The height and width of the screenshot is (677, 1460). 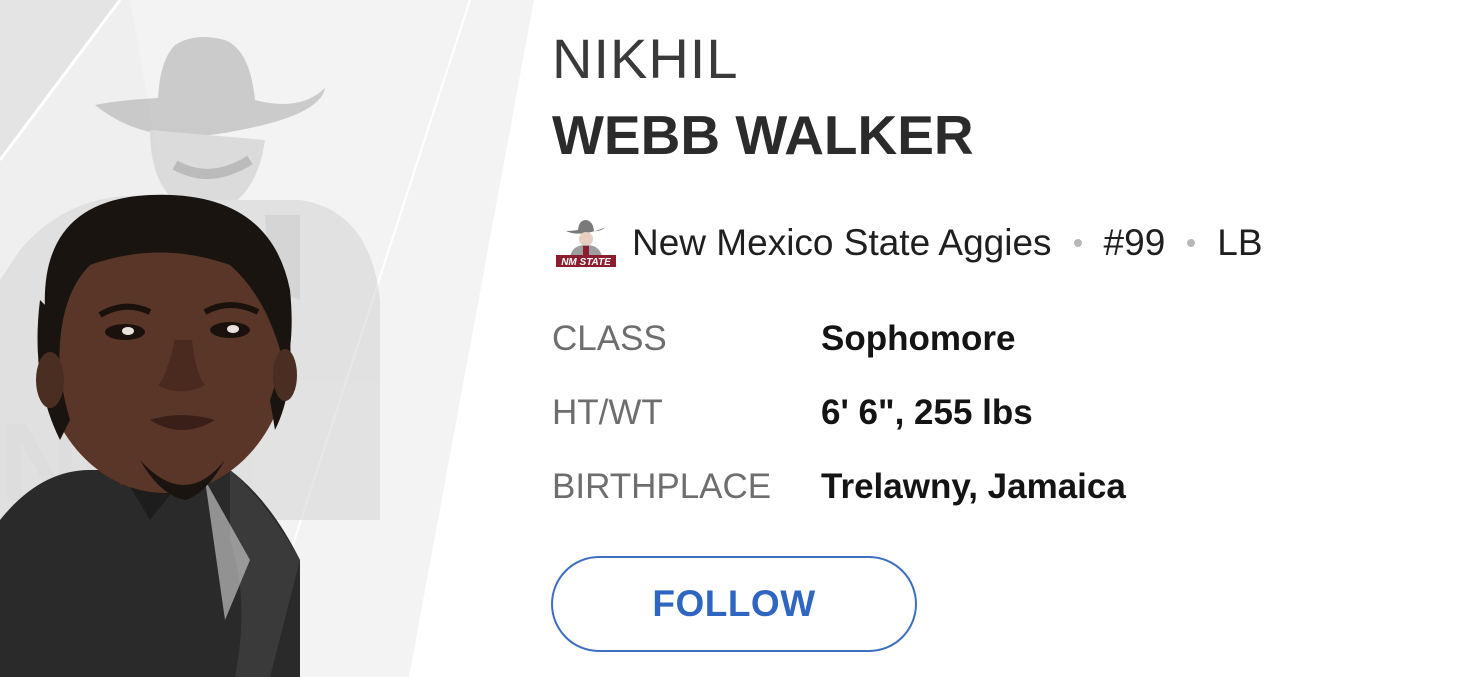 I want to click on fact-label: CLASS, so click(x=609, y=338).